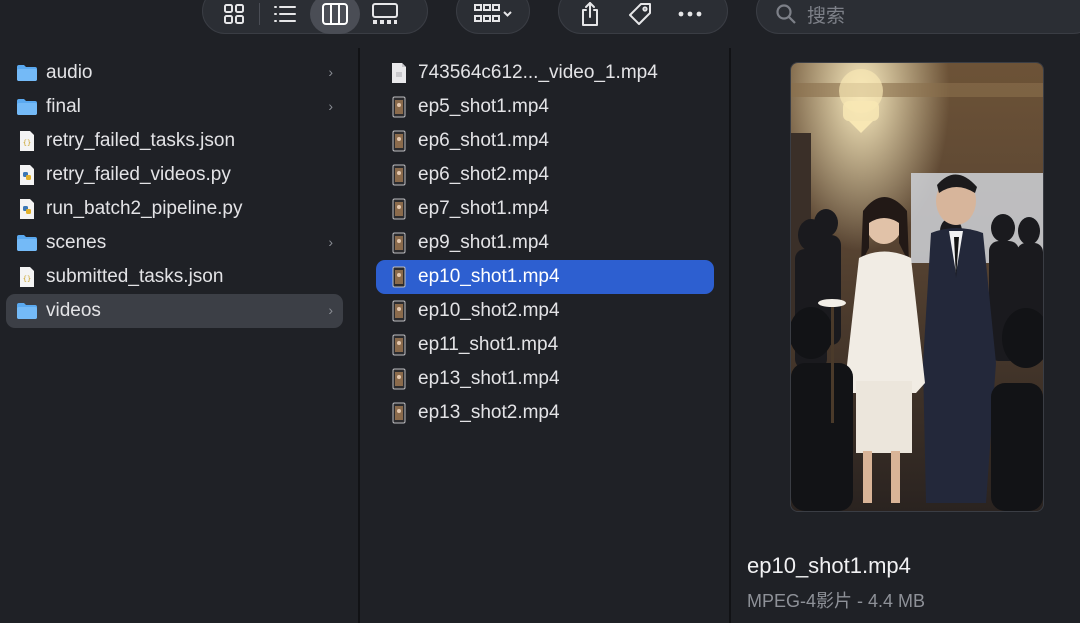 The width and height of the screenshot is (1080, 623). Describe the element at coordinates (483, 106) in the screenshot. I see `item-label: ep5_shot1.mp4` at that location.